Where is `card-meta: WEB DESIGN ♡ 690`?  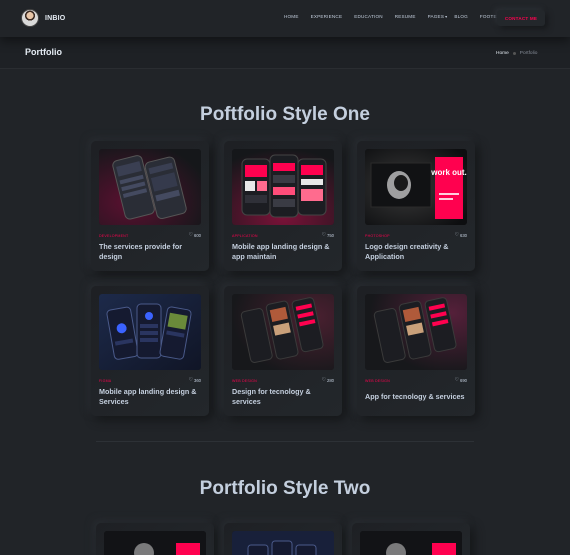 card-meta: WEB DESIGN ♡ 690 is located at coordinates (416, 380).